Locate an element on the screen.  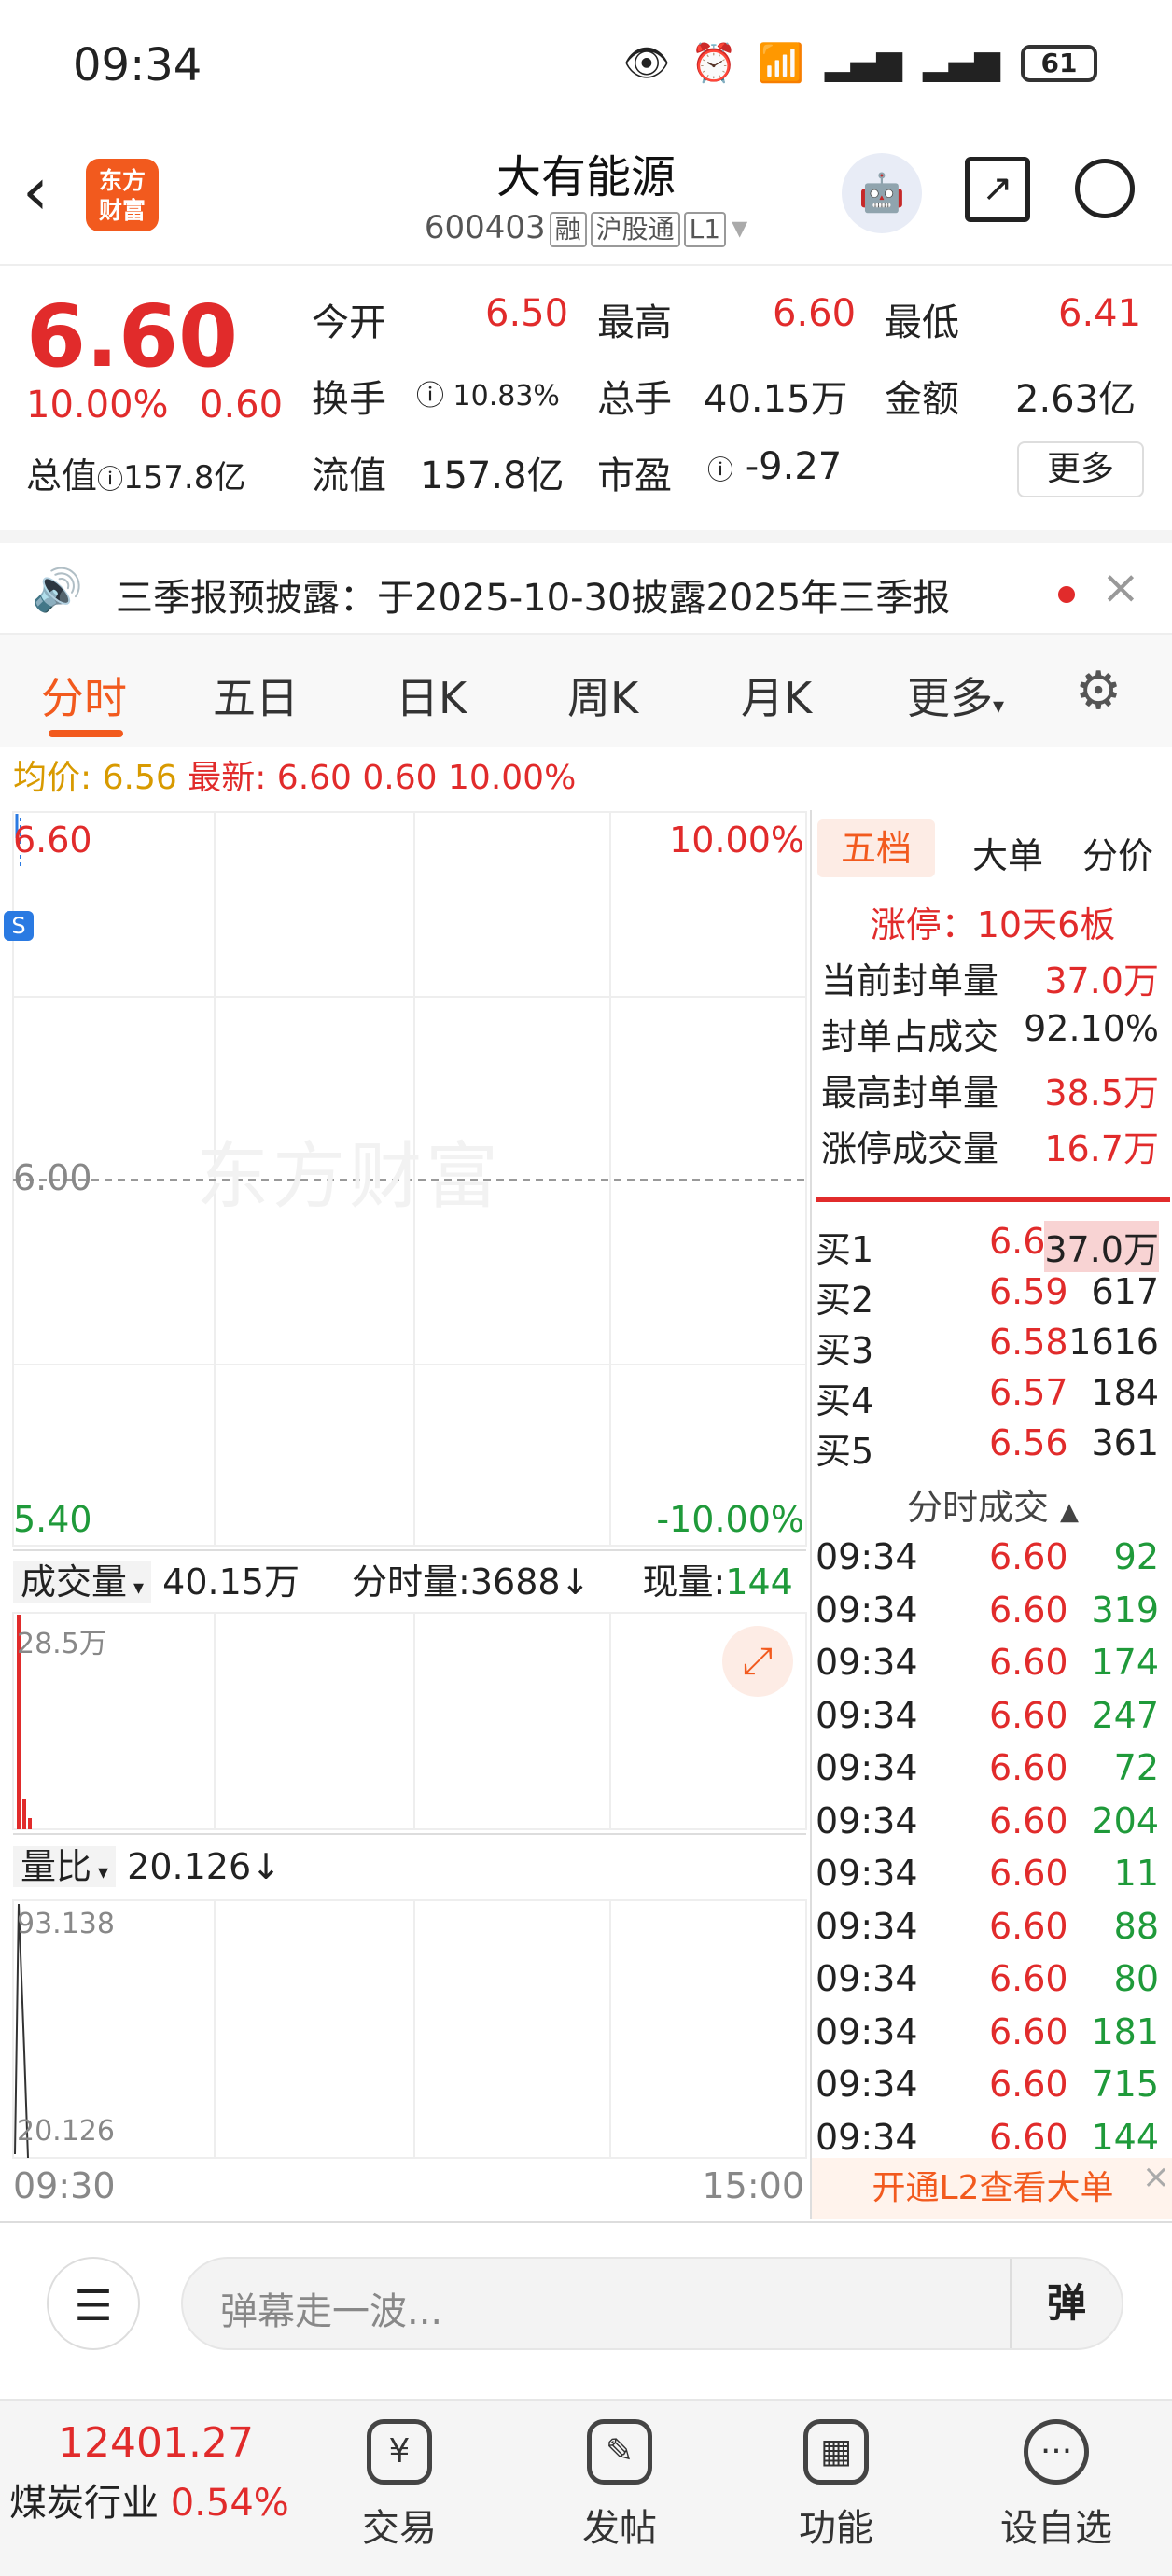
bid-price: 6.59 is located at coordinates (1028, 1291).